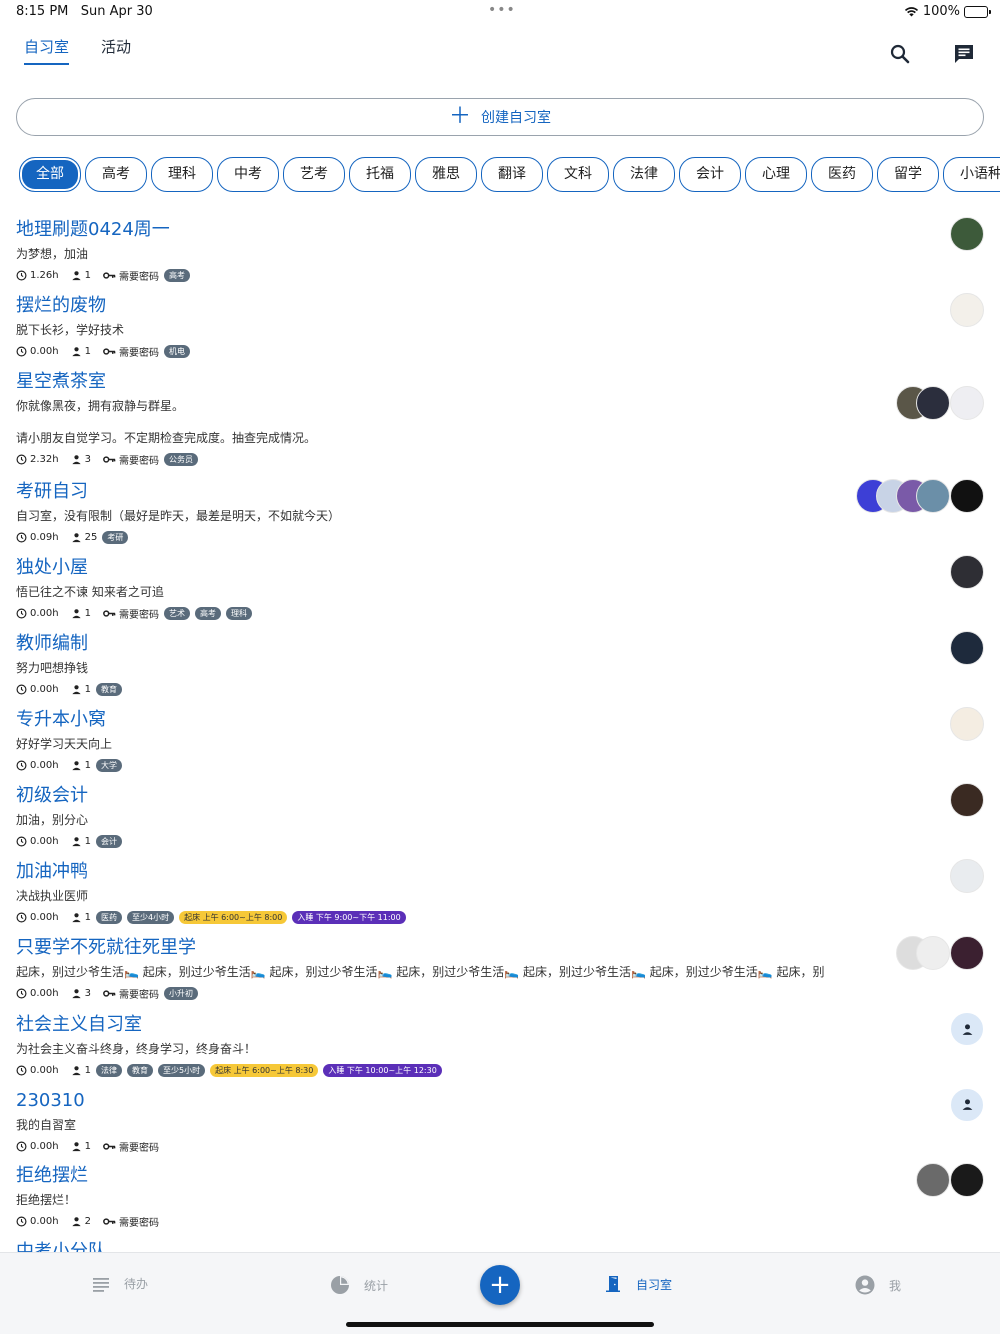 Image resolution: width=1000 pixels, height=1334 pixels. I want to click on status-time: 8:15 PM Sun Apr 30, so click(84, 11).